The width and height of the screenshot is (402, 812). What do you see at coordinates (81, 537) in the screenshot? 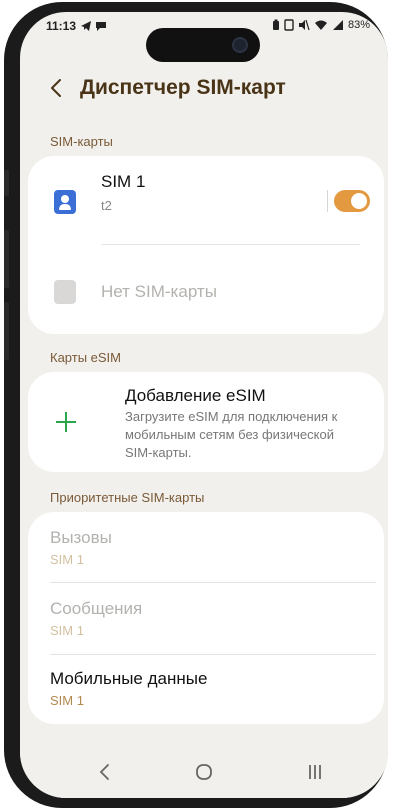
I see `calls-label: Вызовы` at bounding box center [81, 537].